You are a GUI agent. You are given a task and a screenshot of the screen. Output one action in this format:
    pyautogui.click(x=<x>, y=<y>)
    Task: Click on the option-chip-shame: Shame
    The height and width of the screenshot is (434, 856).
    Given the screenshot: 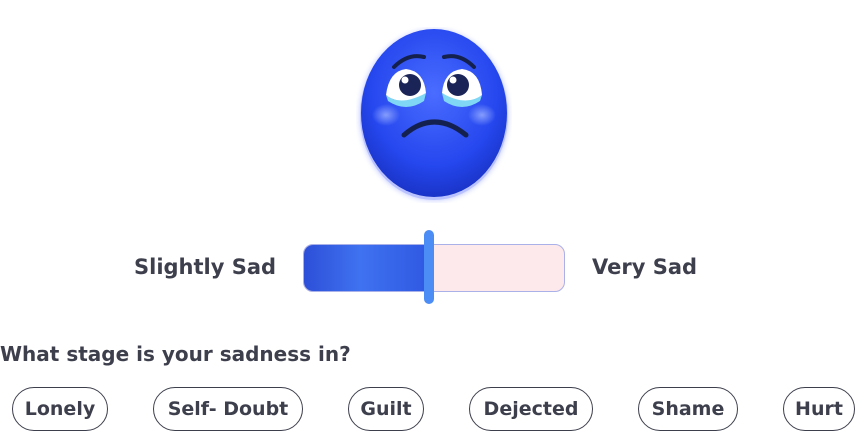 What is the action you would take?
    pyautogui.click(x=688, y=409)
    